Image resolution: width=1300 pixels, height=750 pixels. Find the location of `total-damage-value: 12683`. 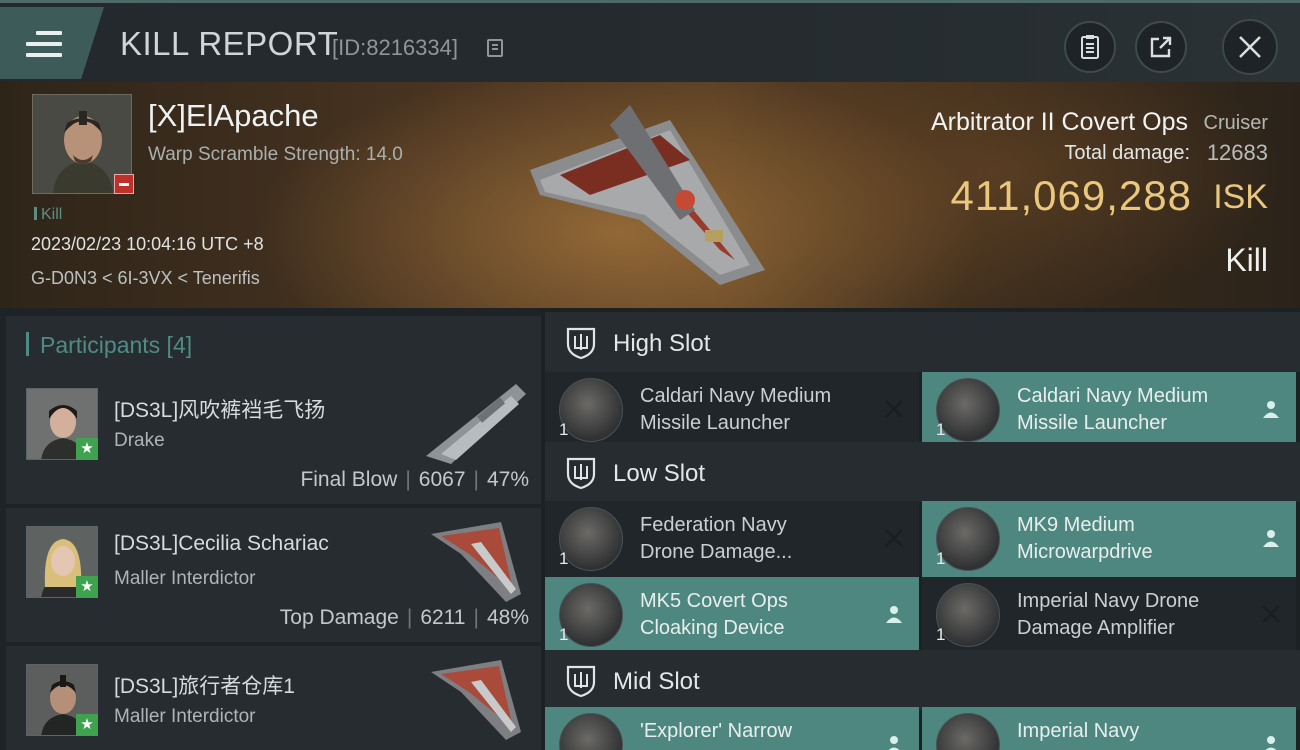

total-damage-value: 12683 is located at coordinates (1237, 152).